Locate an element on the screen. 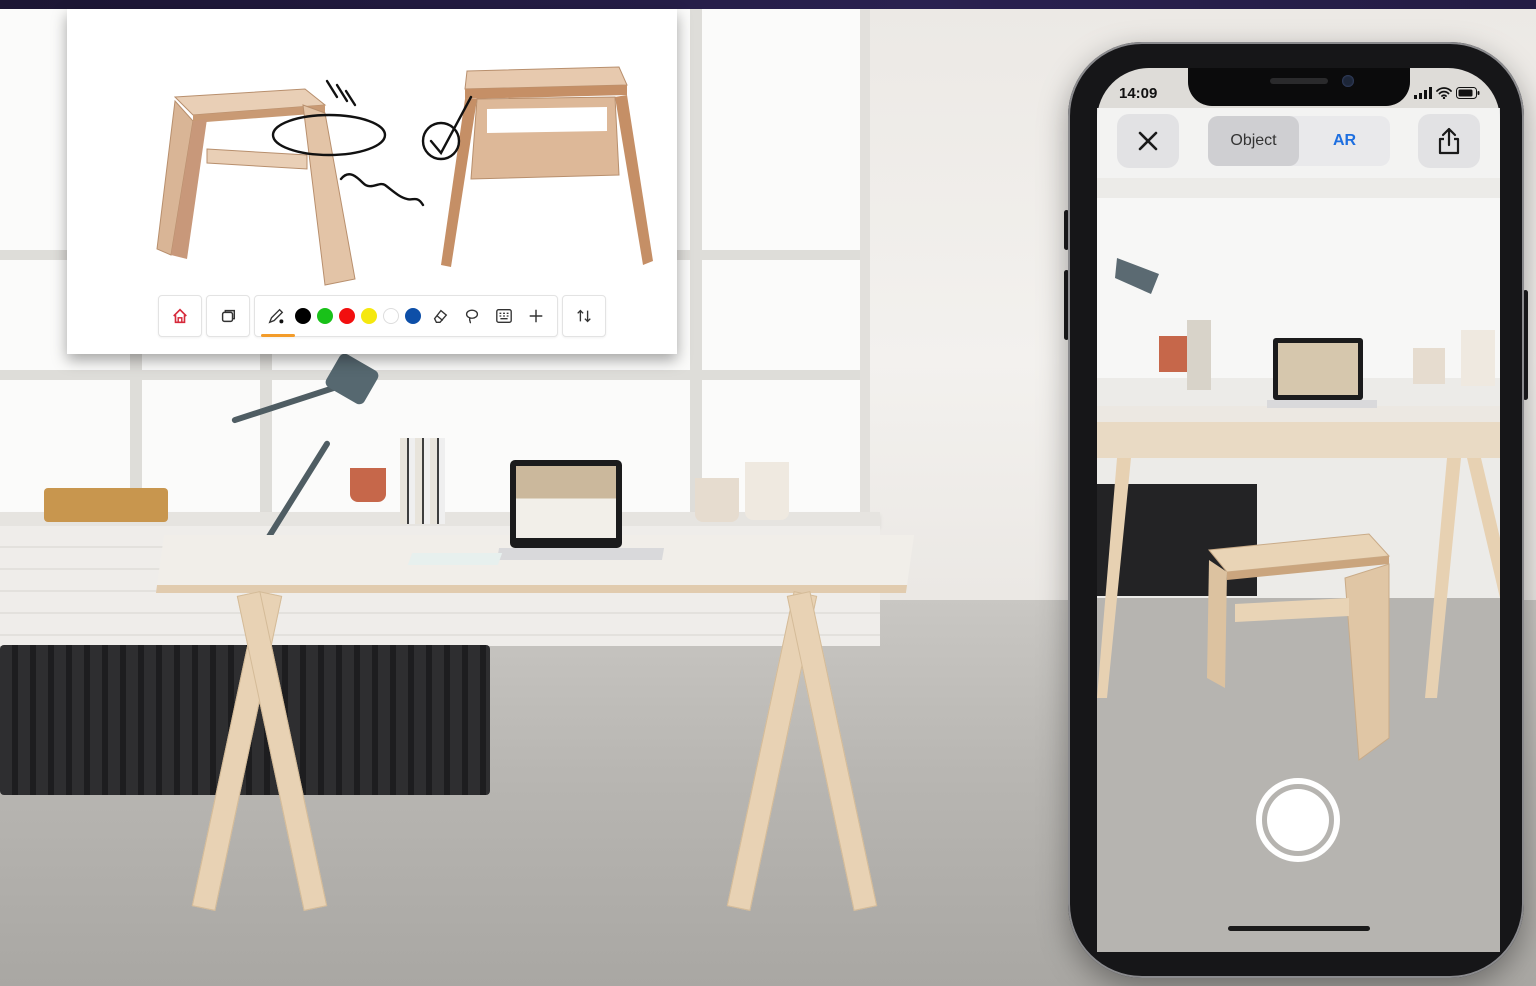 This screenshot has width=1536, height=986. front-camera is located at coordinates (1348, 81).